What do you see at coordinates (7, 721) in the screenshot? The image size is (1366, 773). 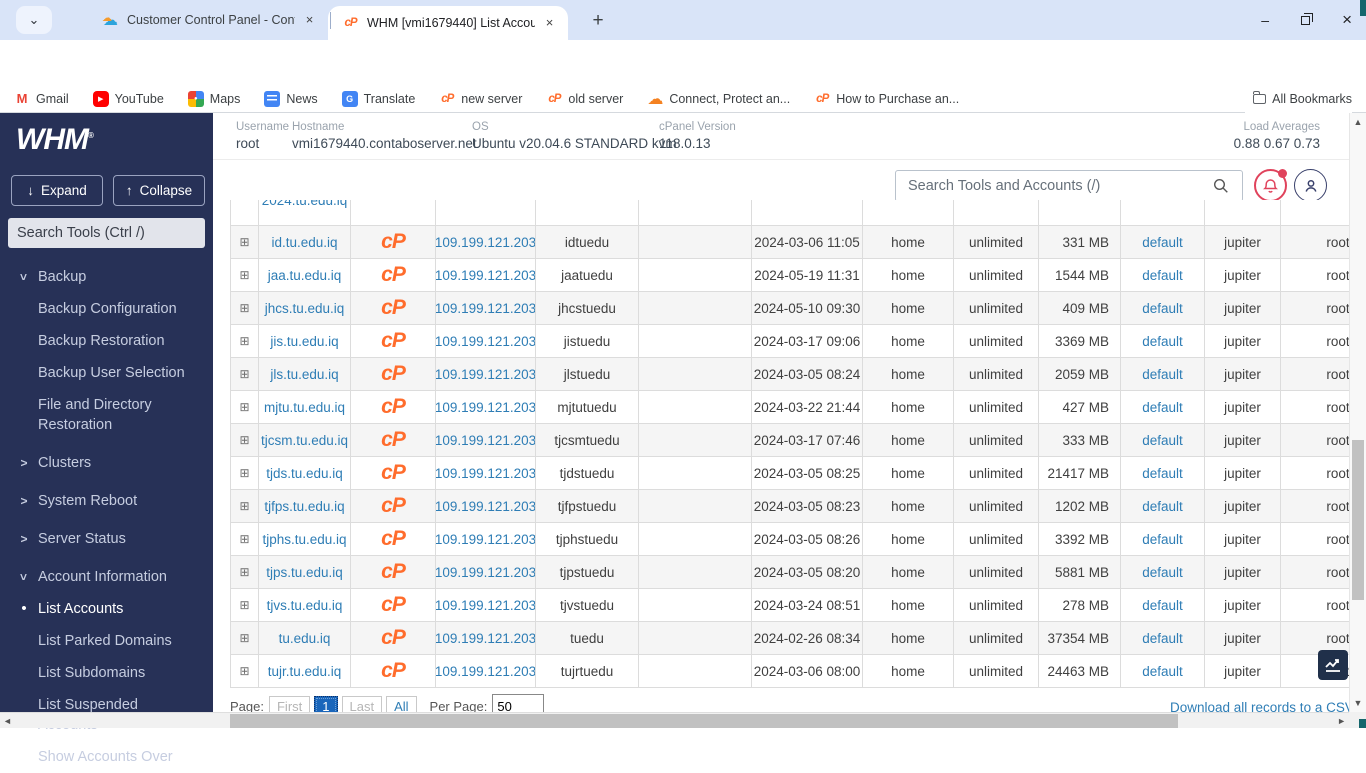 I see `scroll-left-icon: ◄` at bounding box center [7, 721].